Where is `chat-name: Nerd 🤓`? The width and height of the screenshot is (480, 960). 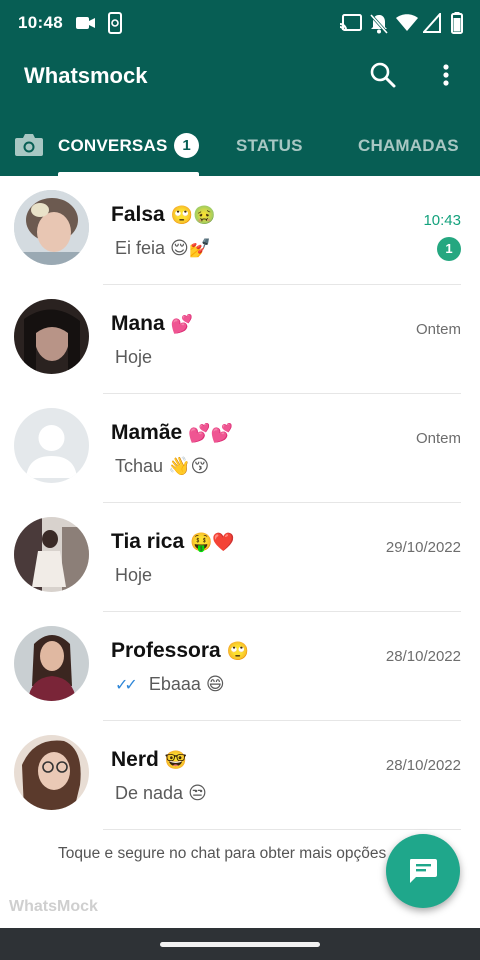 chat-name: Nerd 🤓 is located at coordinates (149, 759).